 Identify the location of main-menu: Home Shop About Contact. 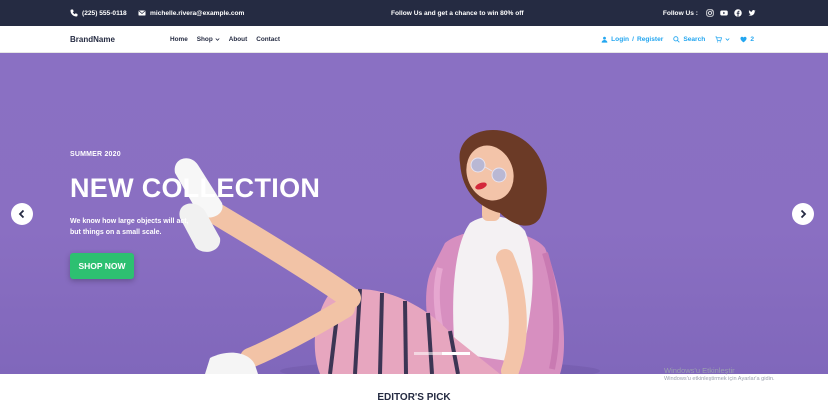
(225, 39).